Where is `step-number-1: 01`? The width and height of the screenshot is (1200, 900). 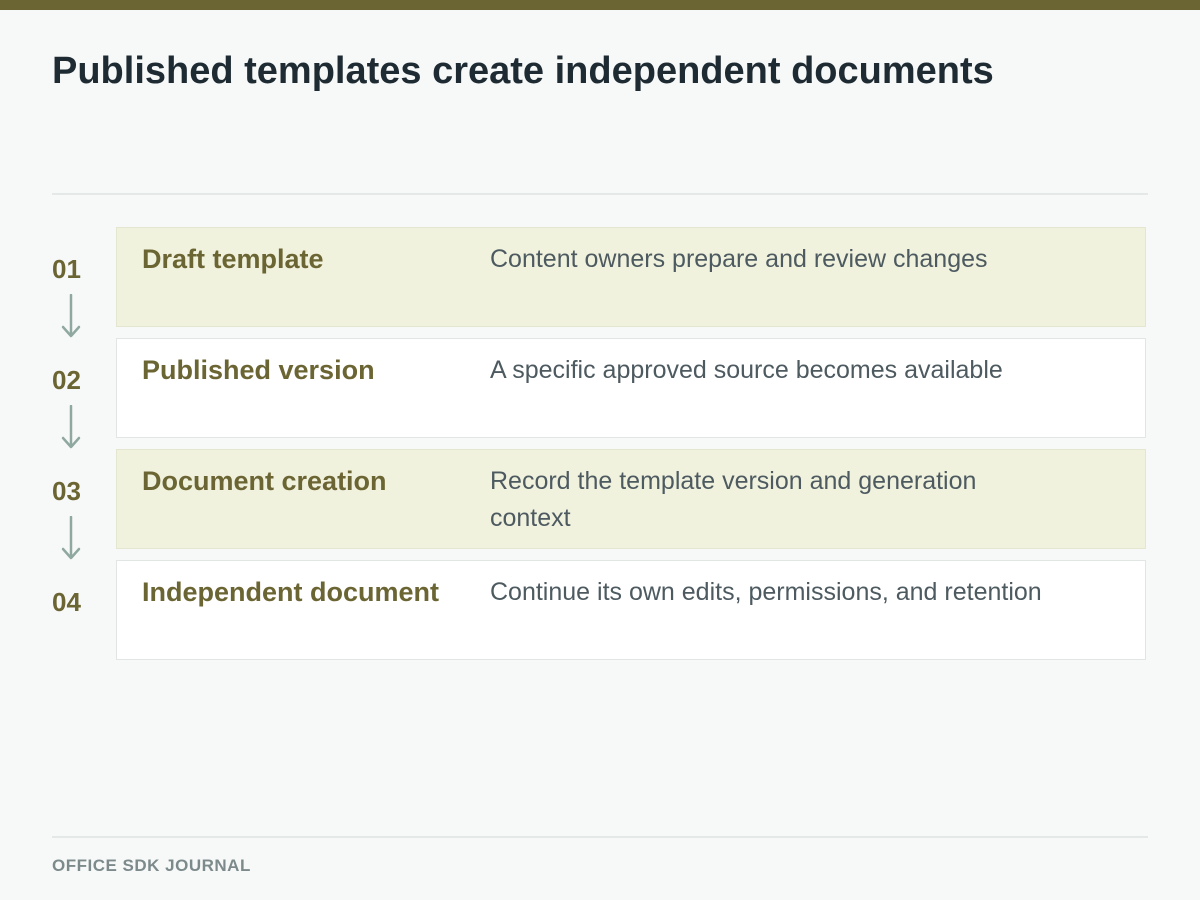
step-number-1: 01 is located at coordinates (66, 269).